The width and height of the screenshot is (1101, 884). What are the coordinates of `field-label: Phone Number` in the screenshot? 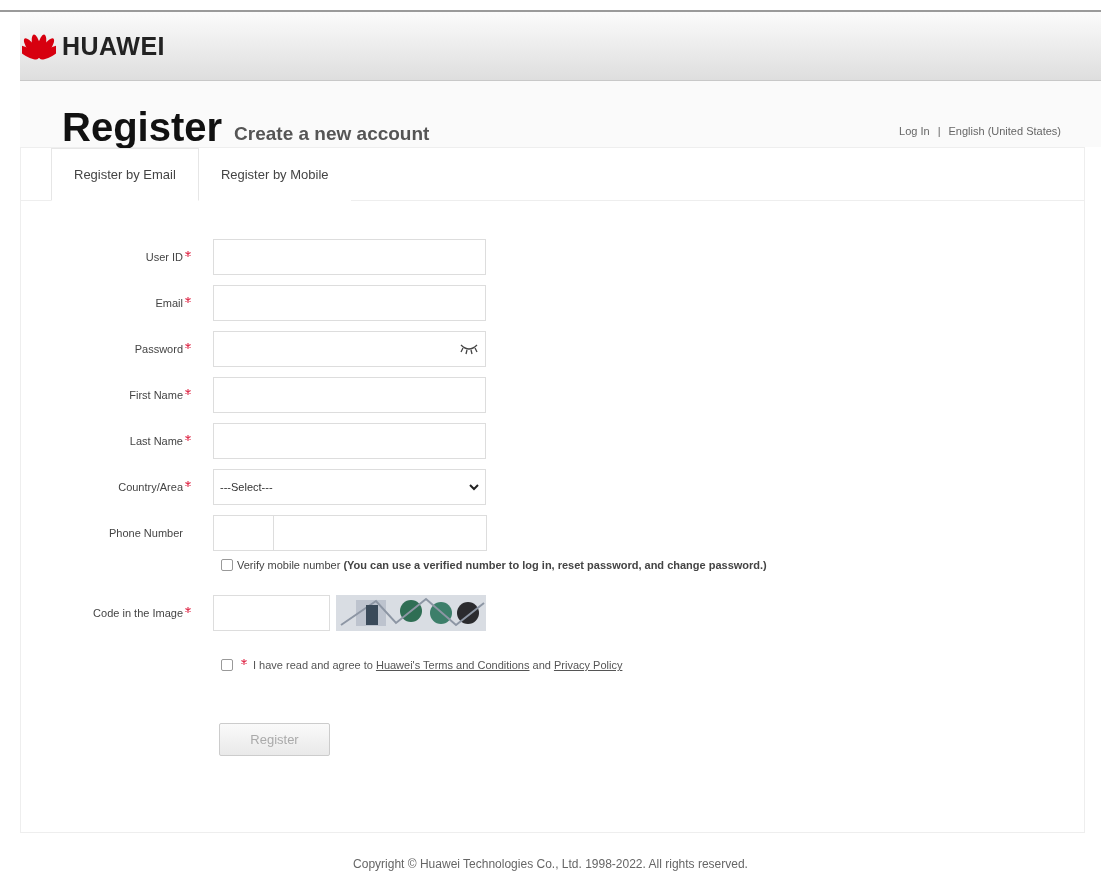 It's located at (146, 533).